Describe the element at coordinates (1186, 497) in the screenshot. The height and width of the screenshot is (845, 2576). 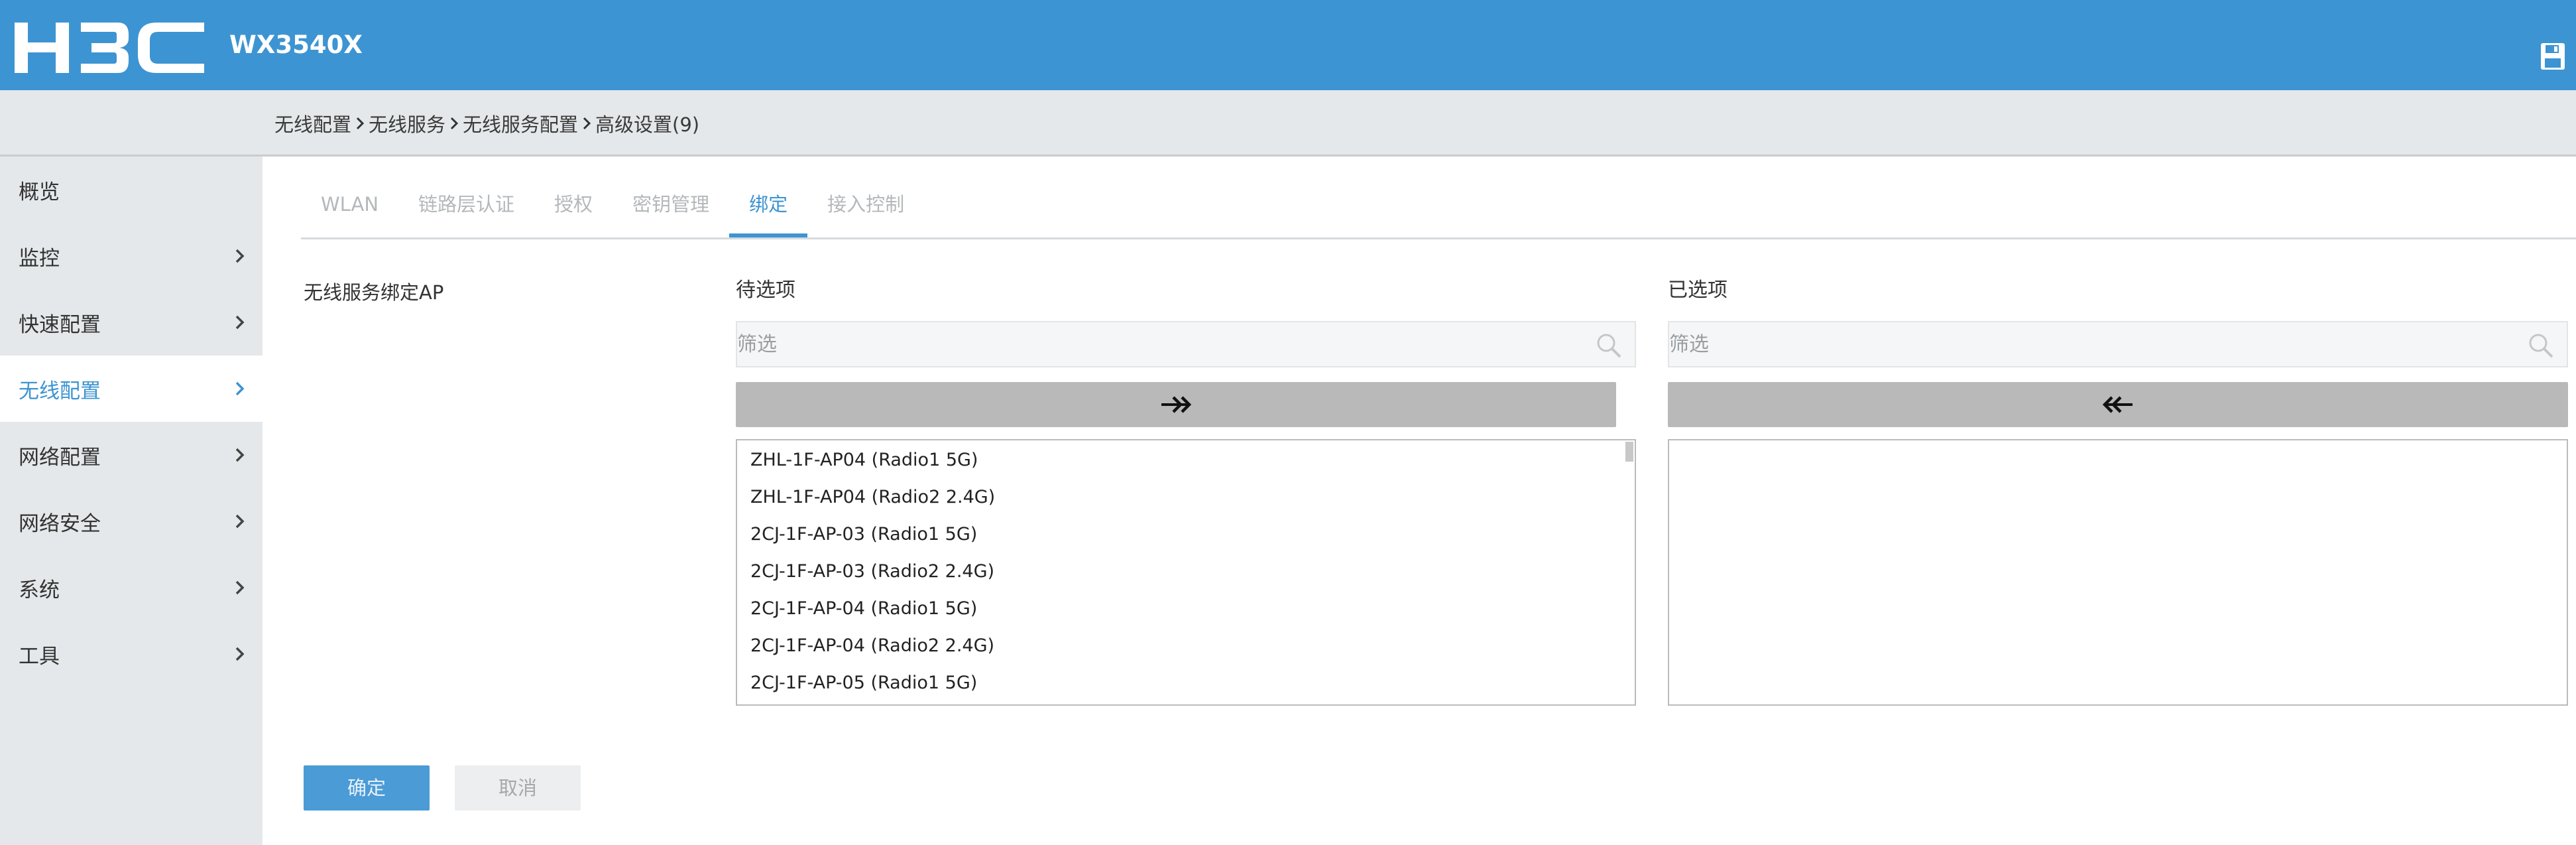
I see `list-item: ZHL-1F-AP04 (Radio2 2.4G)` at that location.